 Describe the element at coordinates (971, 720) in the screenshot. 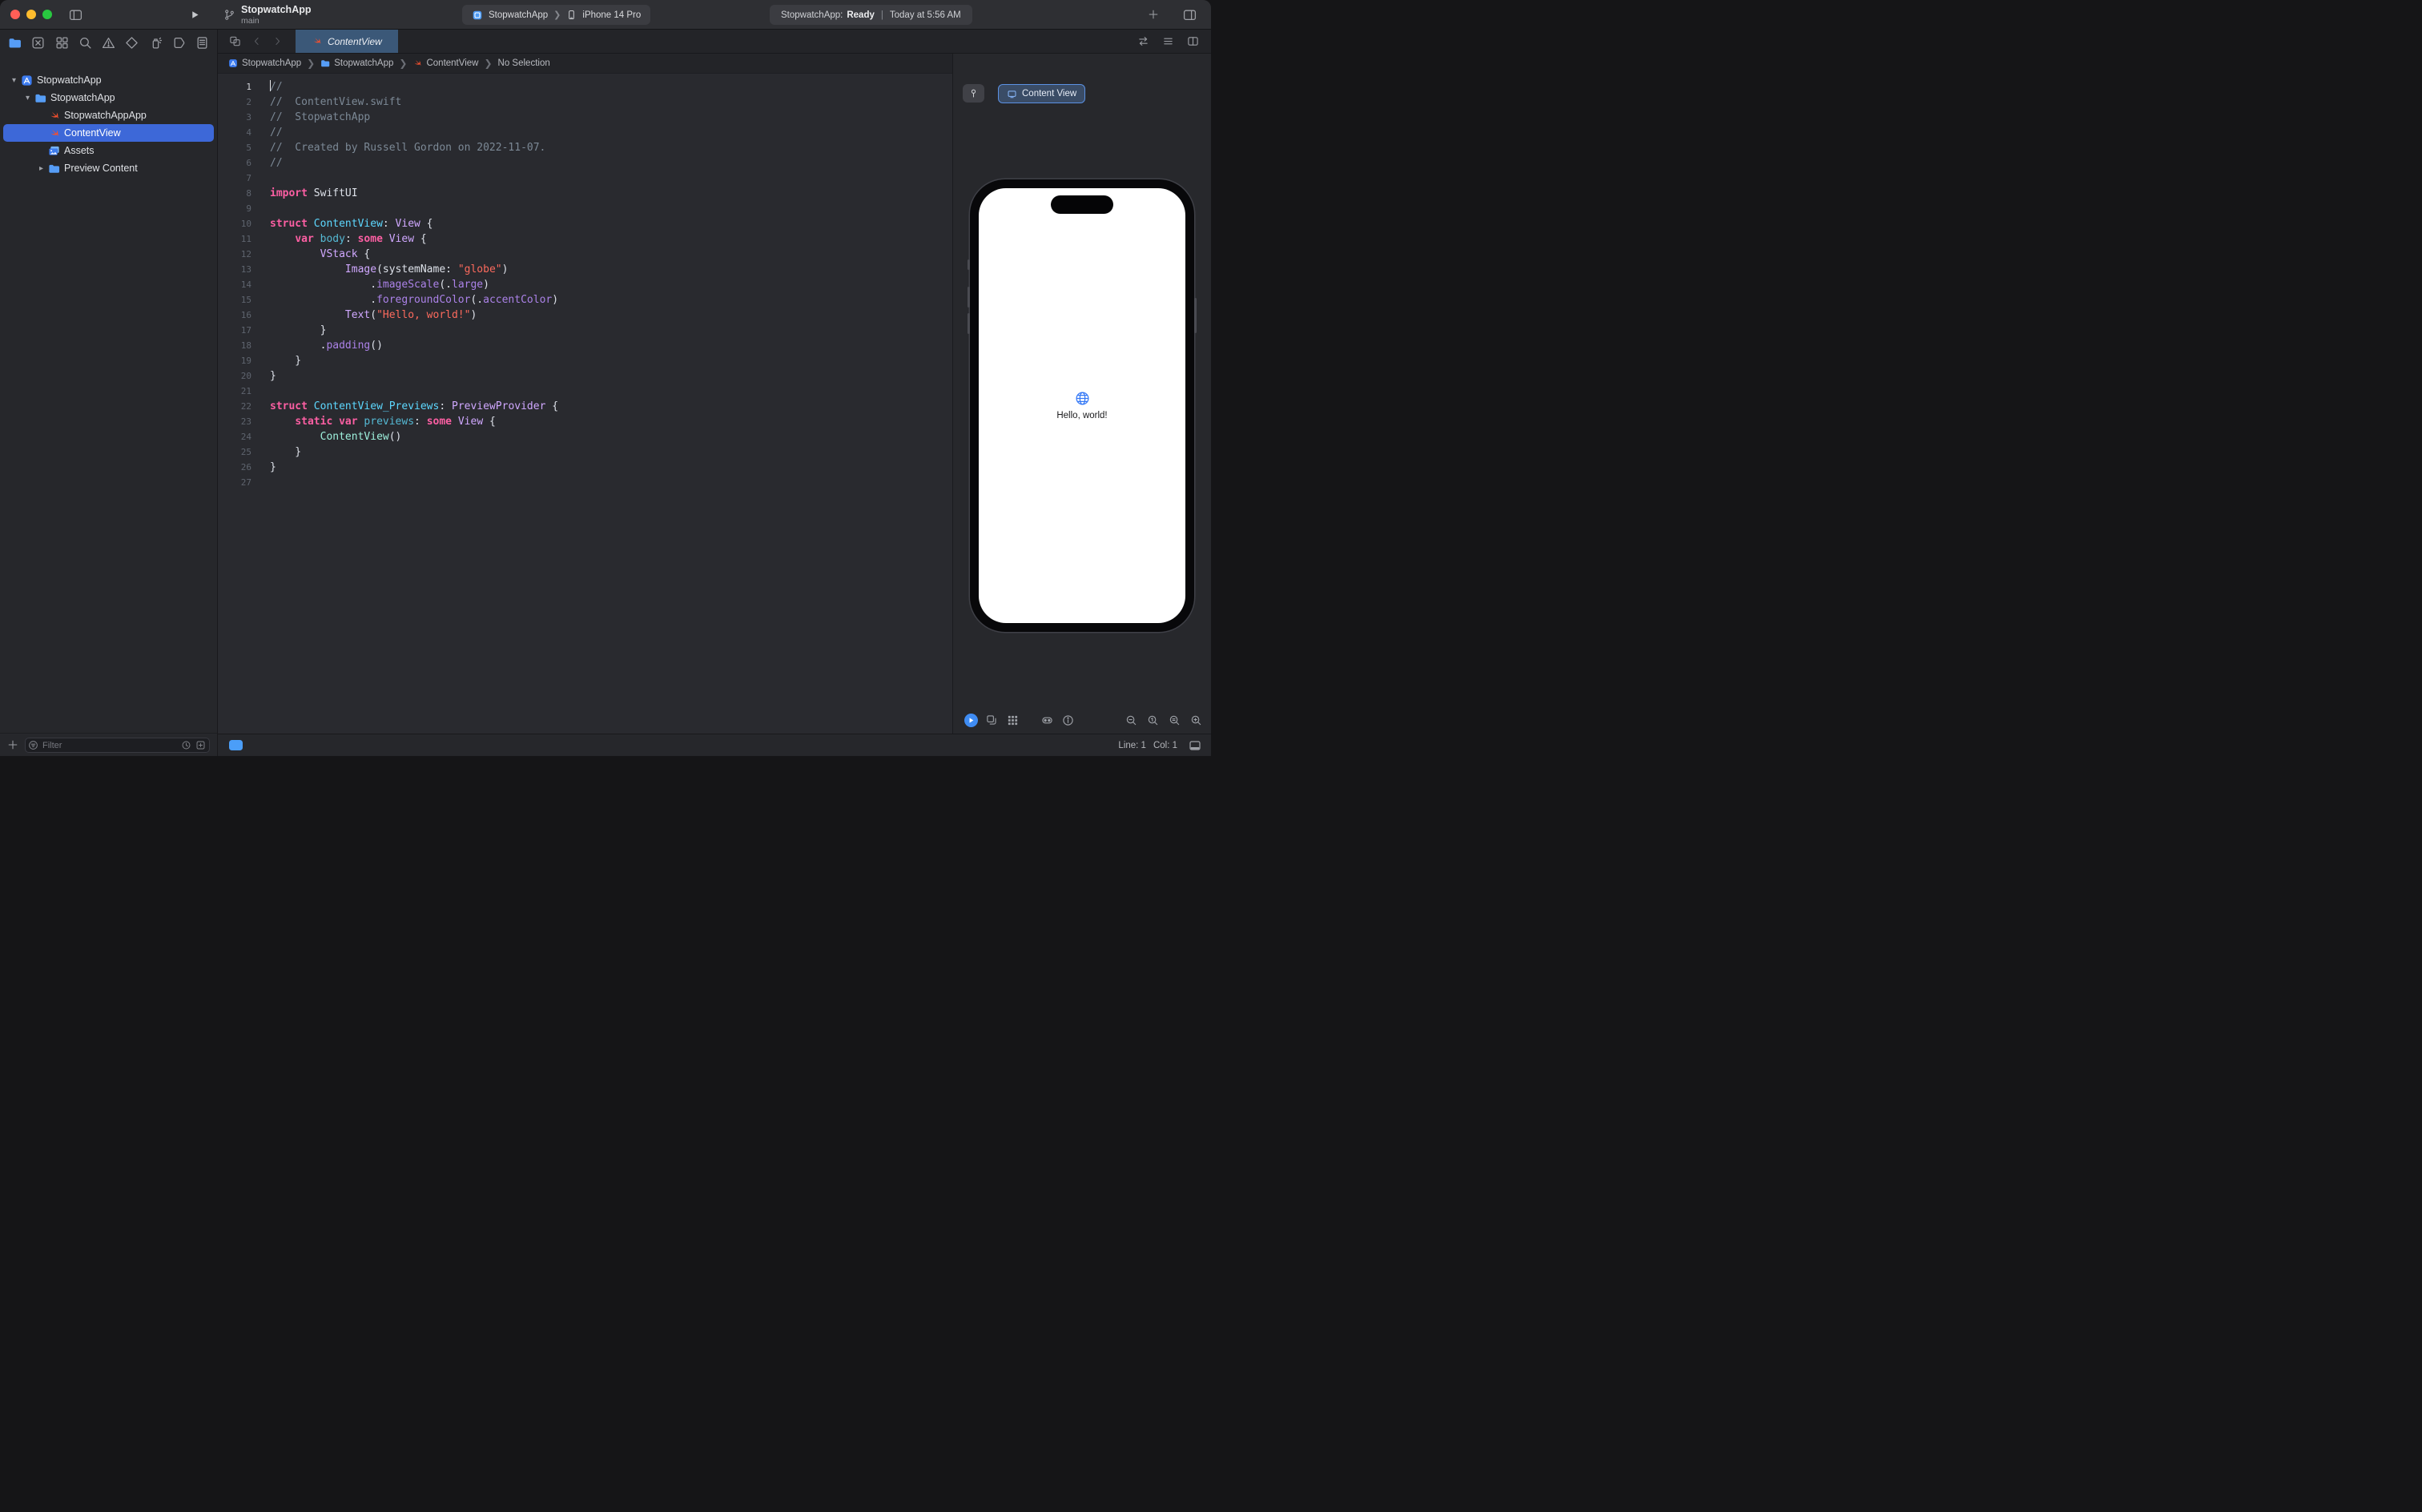

I see `live-preview-button` at that location.